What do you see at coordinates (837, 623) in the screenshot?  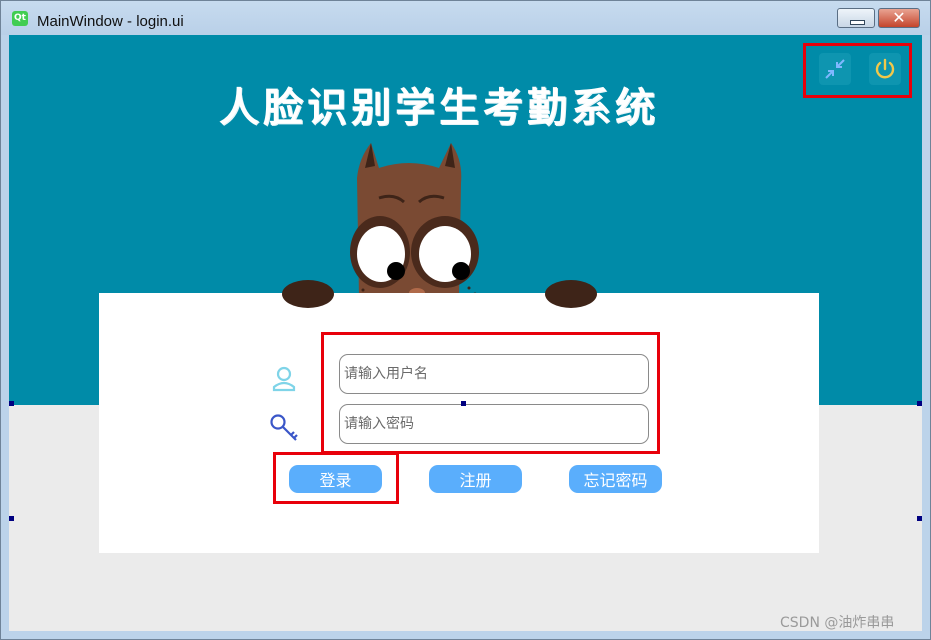 I see `watermark: CSDN @油炸串串` at bounding box center [837, 623].